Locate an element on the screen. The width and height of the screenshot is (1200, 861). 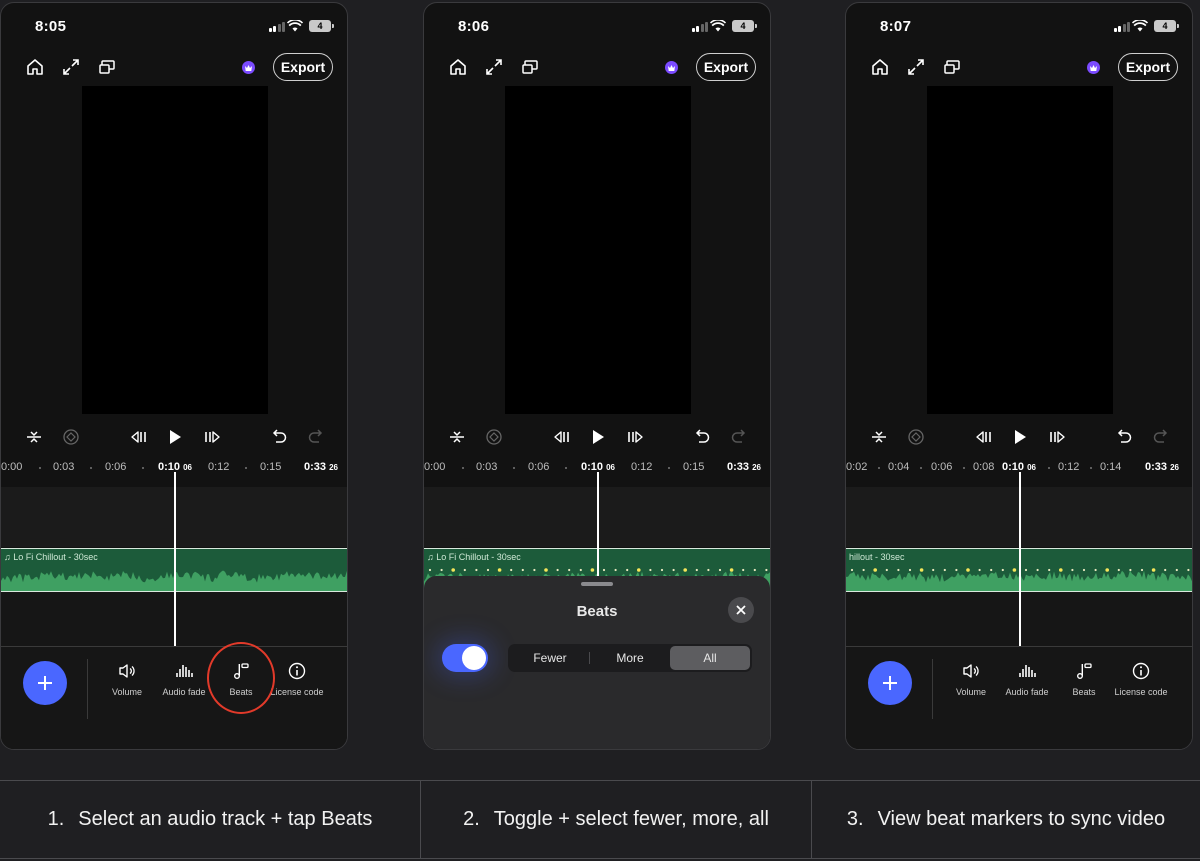
toggle-knob is located at coordinates (474, 658).